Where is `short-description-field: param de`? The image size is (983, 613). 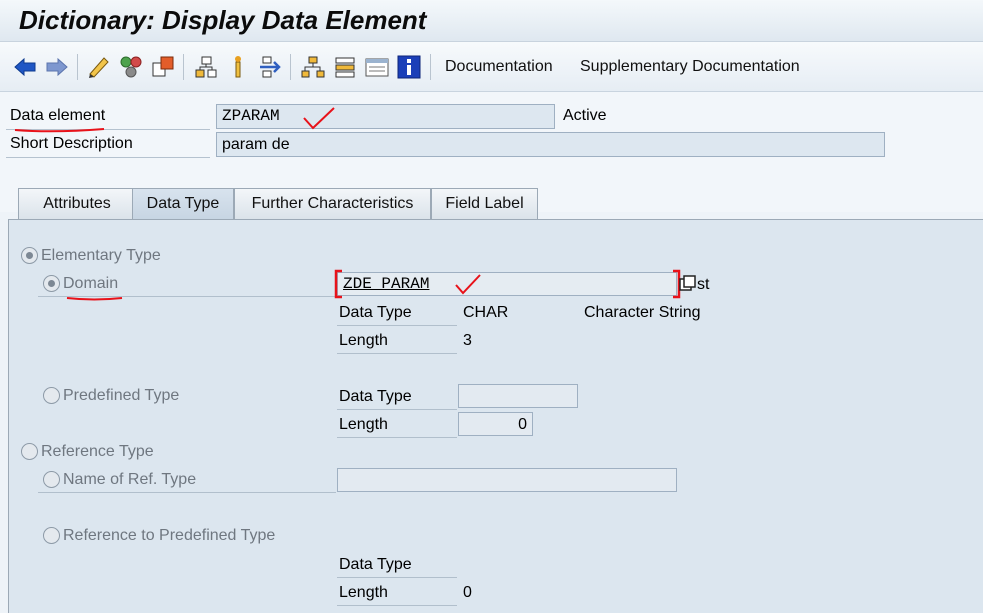
short-description-field: param de is located at coordinates (550, 144).